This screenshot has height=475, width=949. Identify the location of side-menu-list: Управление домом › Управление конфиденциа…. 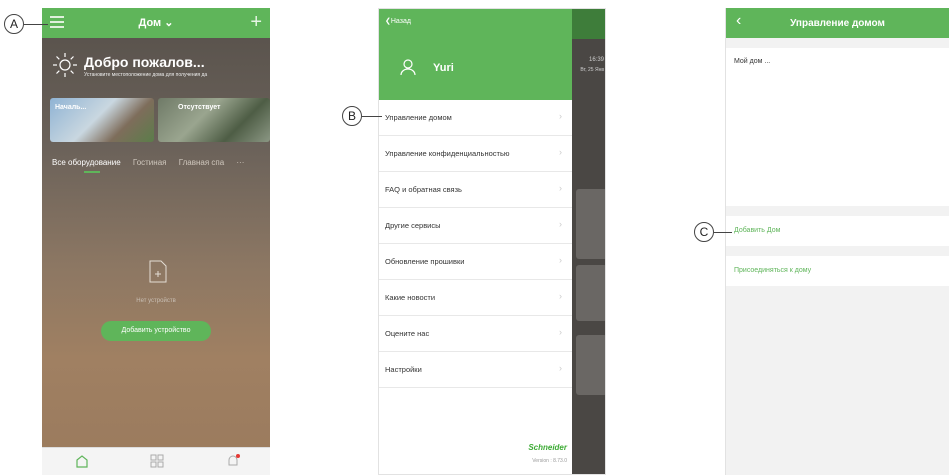
(475, 244).